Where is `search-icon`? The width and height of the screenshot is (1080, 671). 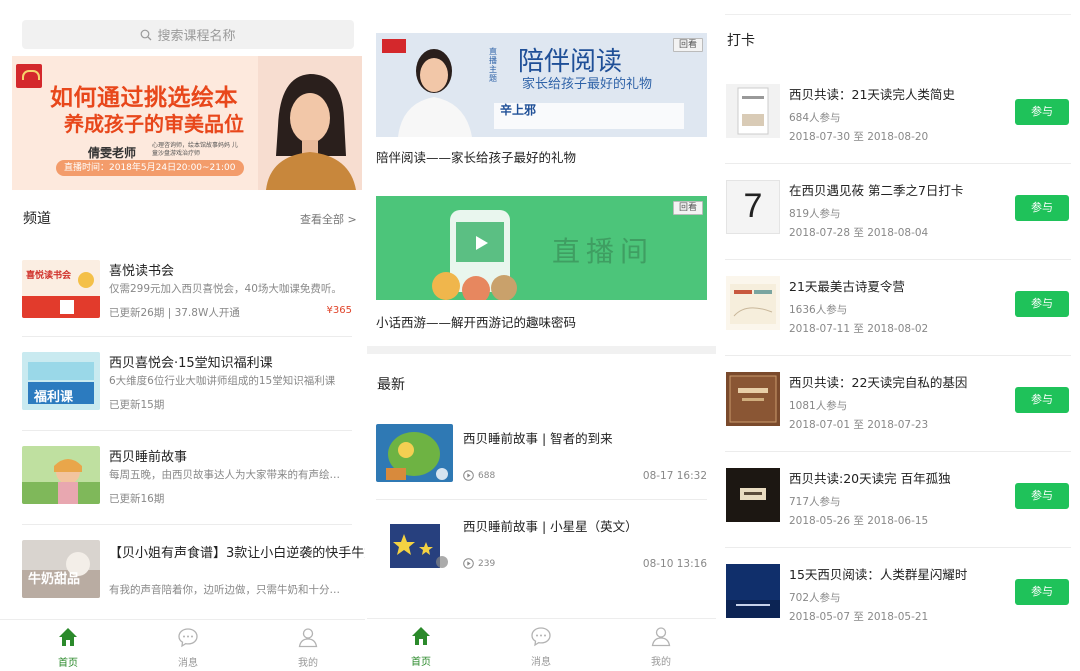
search-icon is located at coordinates (146, 34).